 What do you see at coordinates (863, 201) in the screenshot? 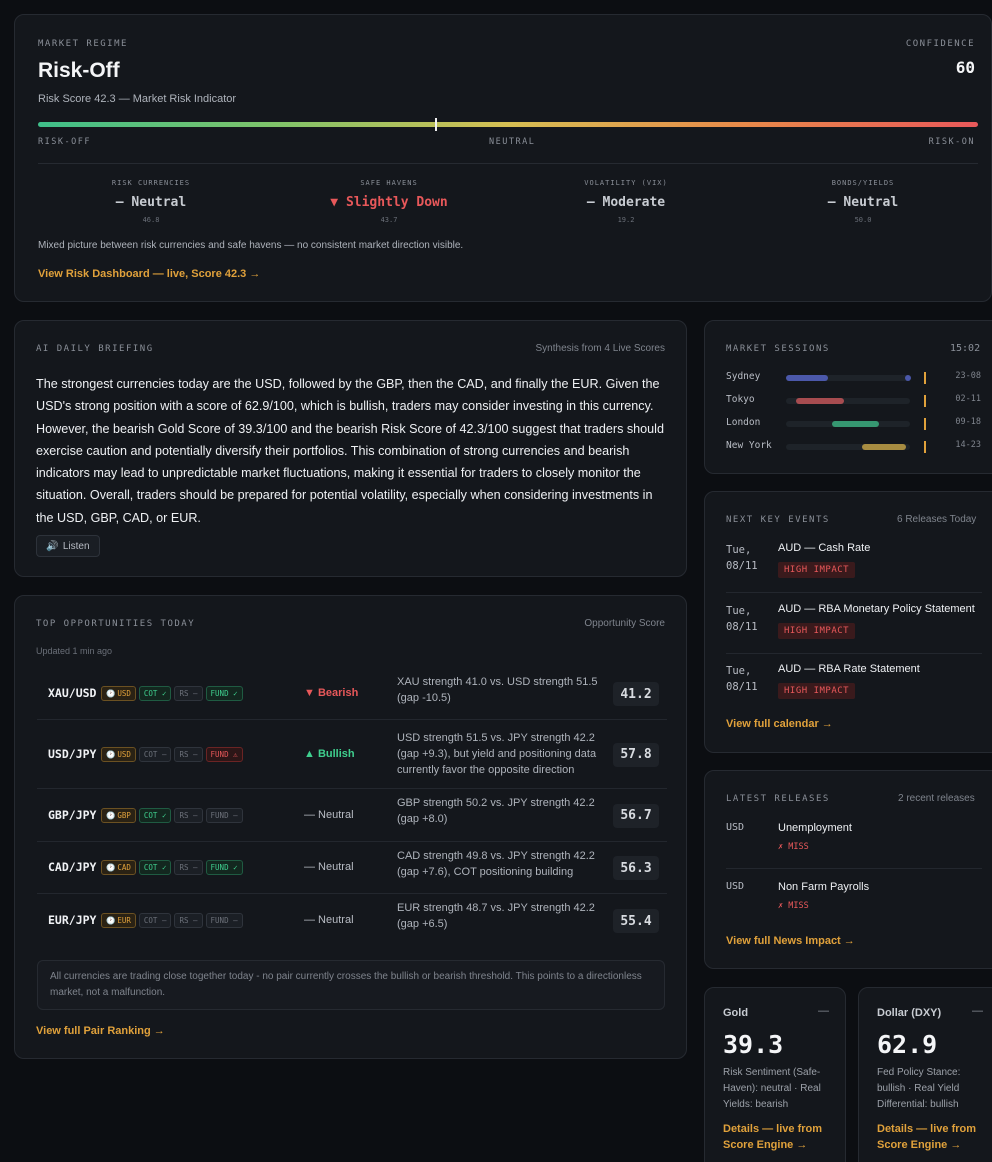
I see `indicator-bonds-yields: BONDS/YIELDS — Neutral 50.0` at bounding box center [863, 201].